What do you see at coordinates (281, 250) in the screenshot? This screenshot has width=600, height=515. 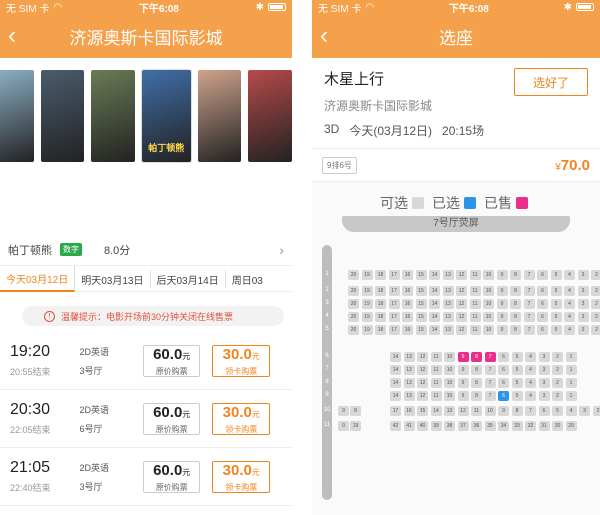 I see `chevron-right-icon: ›` at bounding box center [281, 250].